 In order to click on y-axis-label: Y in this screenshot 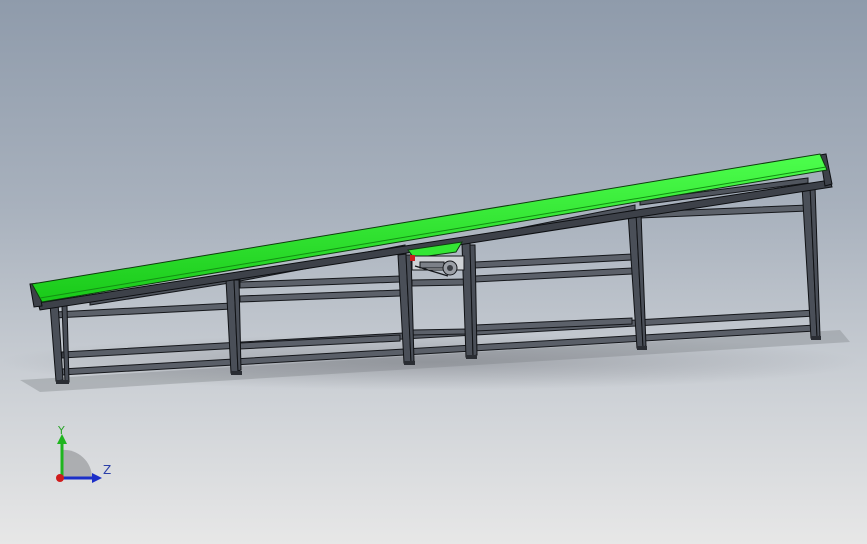, I will do `click(61, 430)`.